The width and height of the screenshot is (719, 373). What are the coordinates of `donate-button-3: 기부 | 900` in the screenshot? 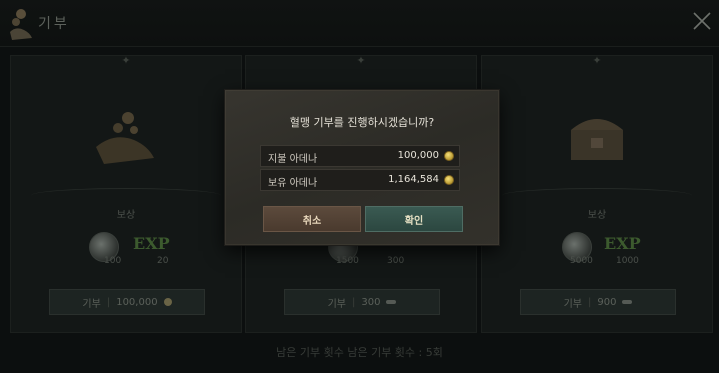 It's located at (598, 302).